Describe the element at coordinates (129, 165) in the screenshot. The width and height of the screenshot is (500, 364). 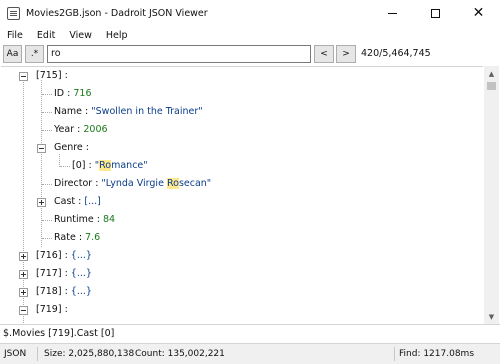
I see `field-value-rest: mance"` at that location.